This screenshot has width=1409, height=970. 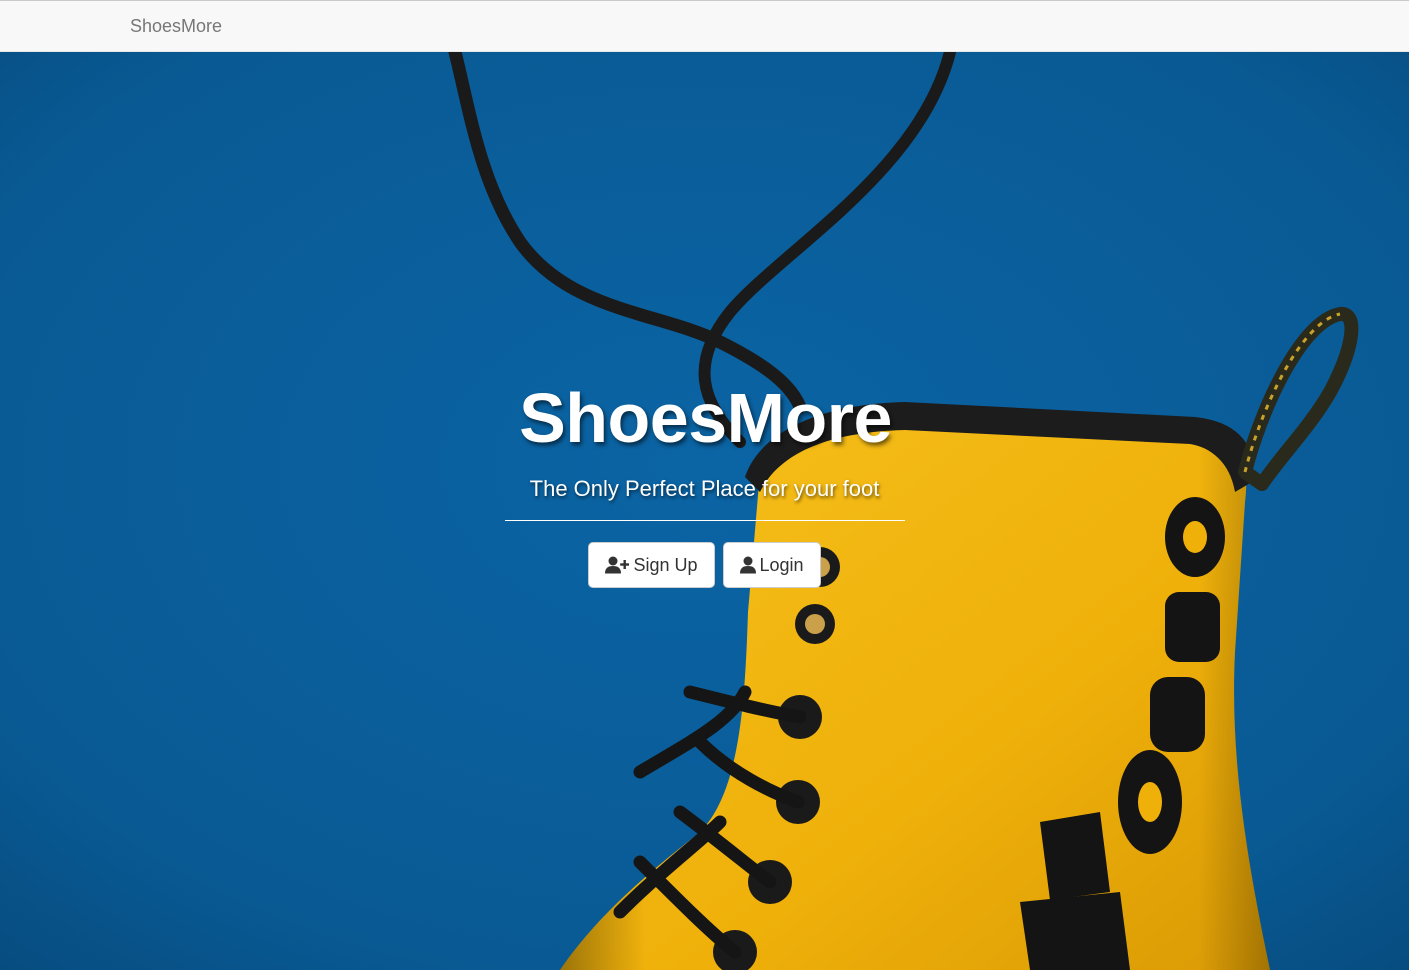 What do you see at coordinates (781, 564) in the screenshot?
I see `login-button-label: Login` at bounding box center [781, 564].